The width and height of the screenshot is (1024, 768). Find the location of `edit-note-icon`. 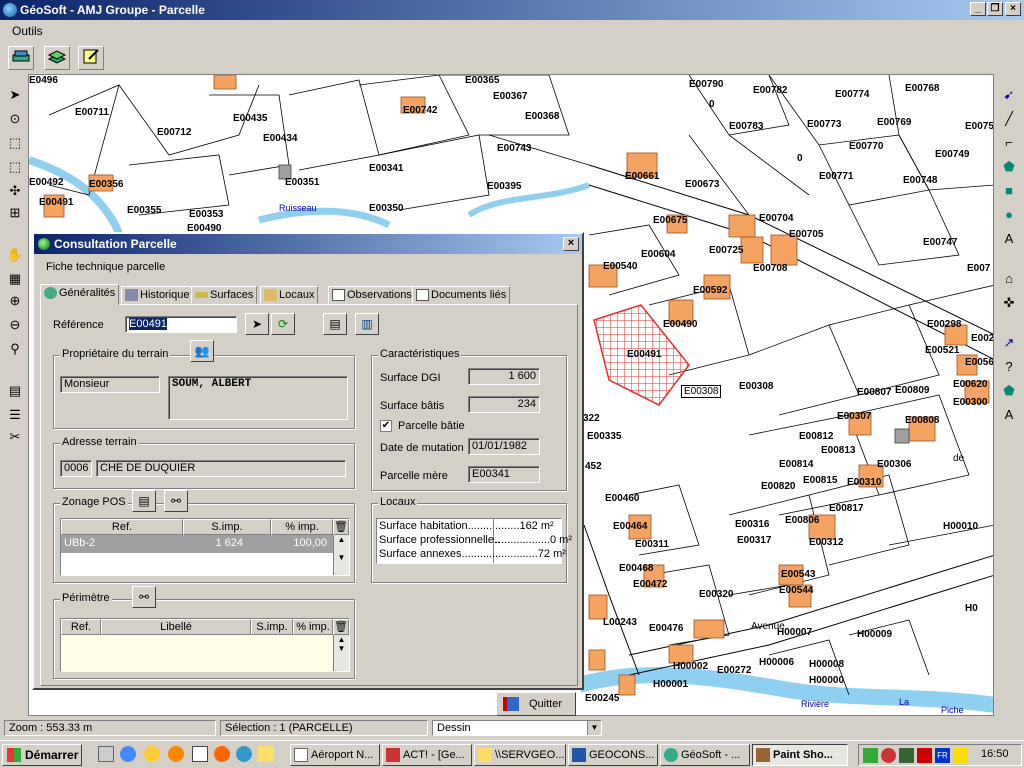

edit-note-icon is located at coordinates (91, 58).